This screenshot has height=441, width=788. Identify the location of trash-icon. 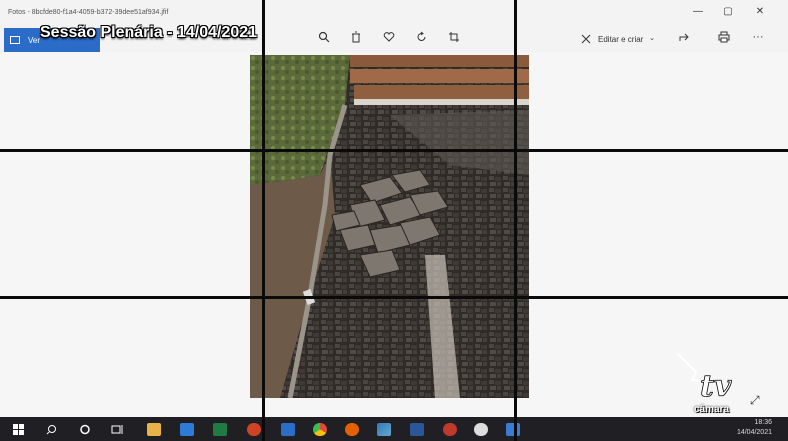
(356, 38).